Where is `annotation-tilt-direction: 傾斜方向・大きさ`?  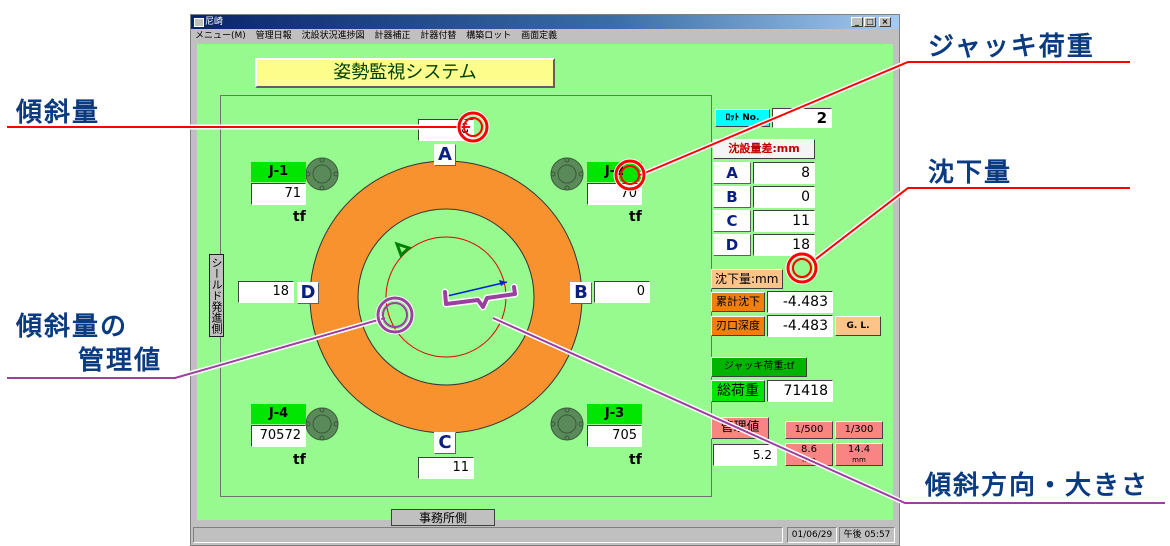 annotation-tilt-direction: 傾斜方向・大きさ is located at coordinates (1037, 486).